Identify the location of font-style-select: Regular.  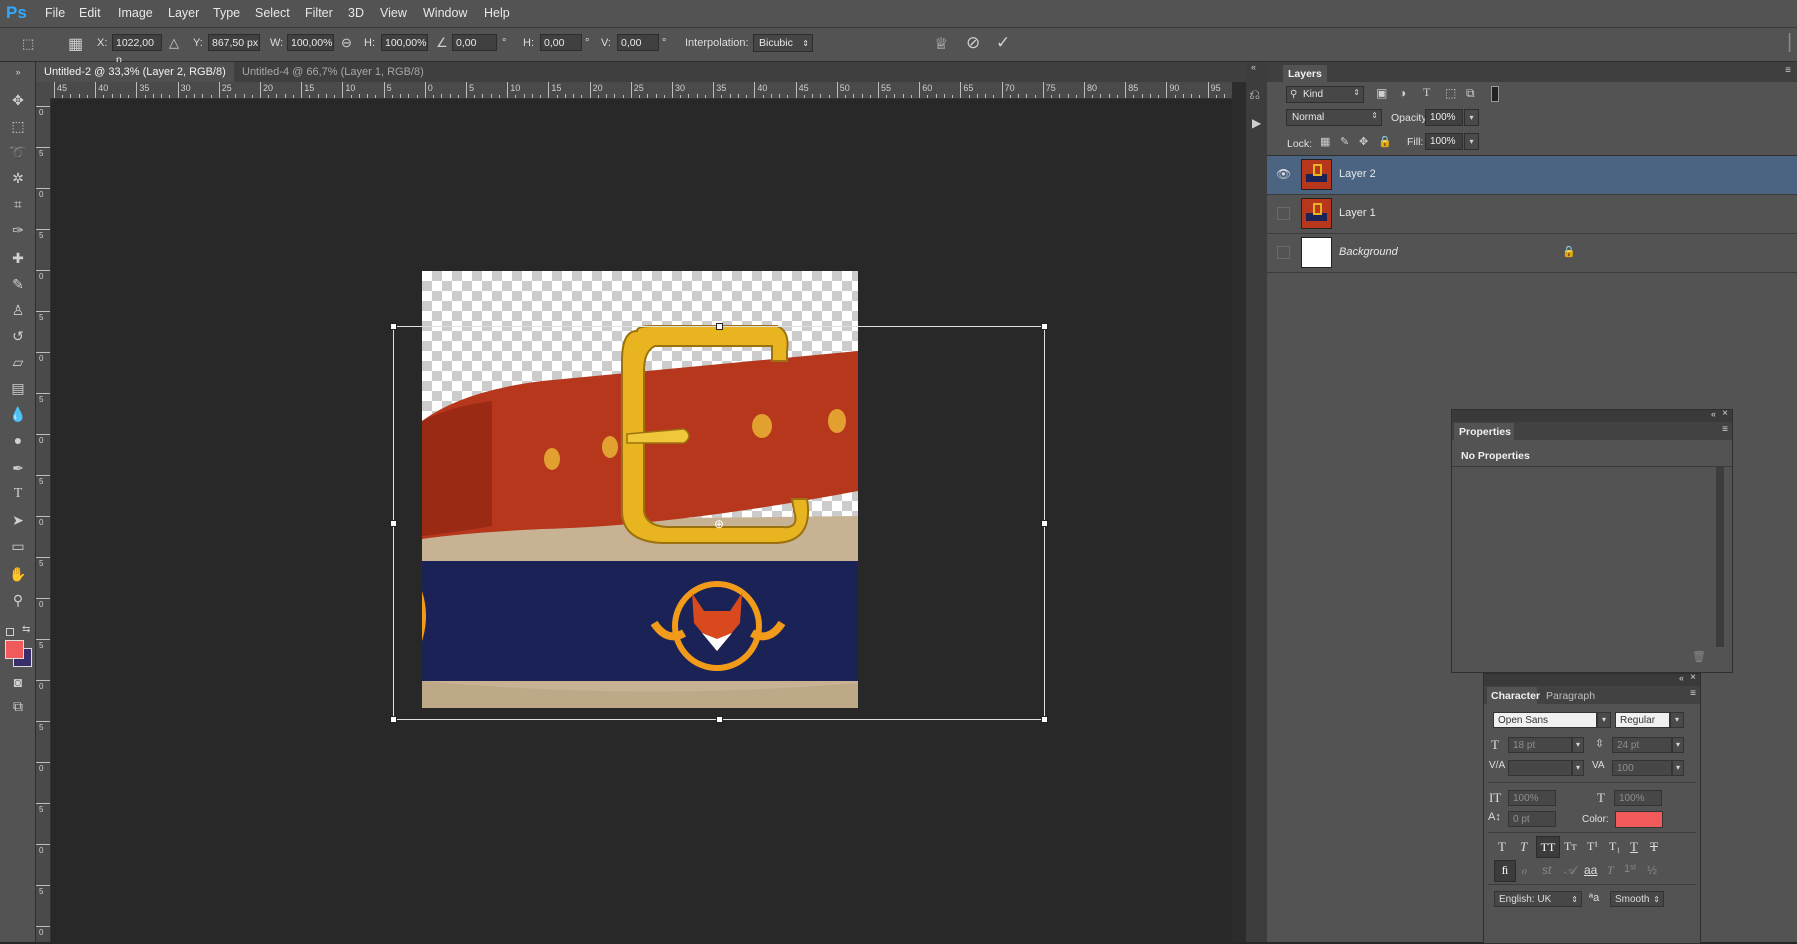
(1642, 720).